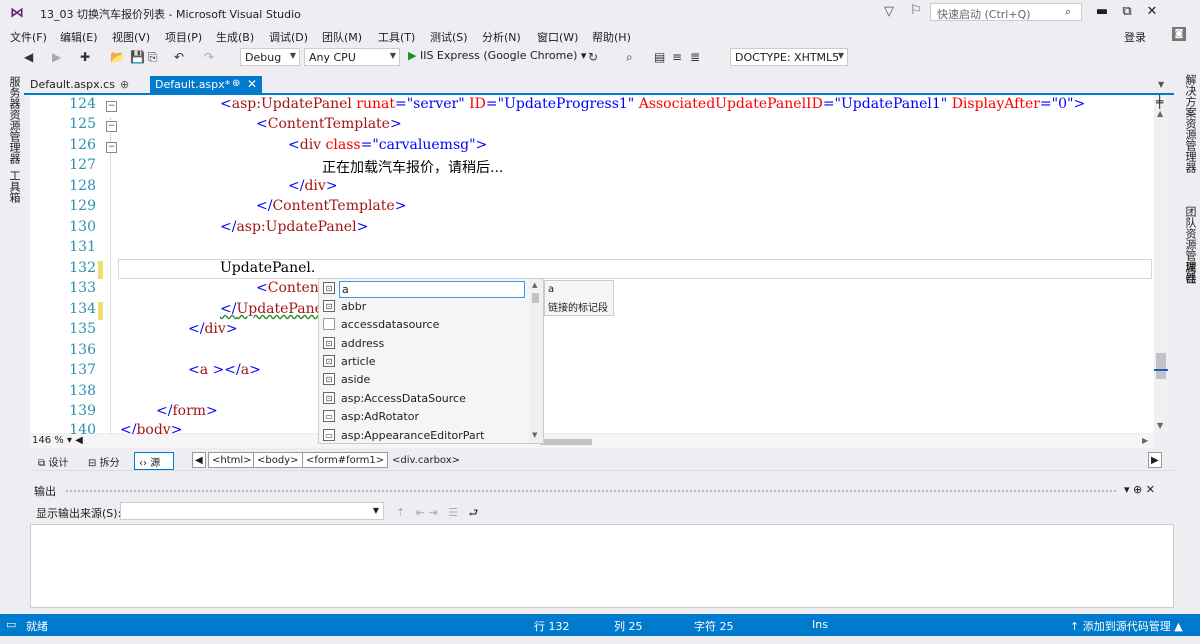 This screenshot has width=1200, height=644. Describe the element at coordinates (1126, 626) in the screenshot. I see `add-to-source-control-button: ↑ 添加到源代码管理 ▲` at that location.